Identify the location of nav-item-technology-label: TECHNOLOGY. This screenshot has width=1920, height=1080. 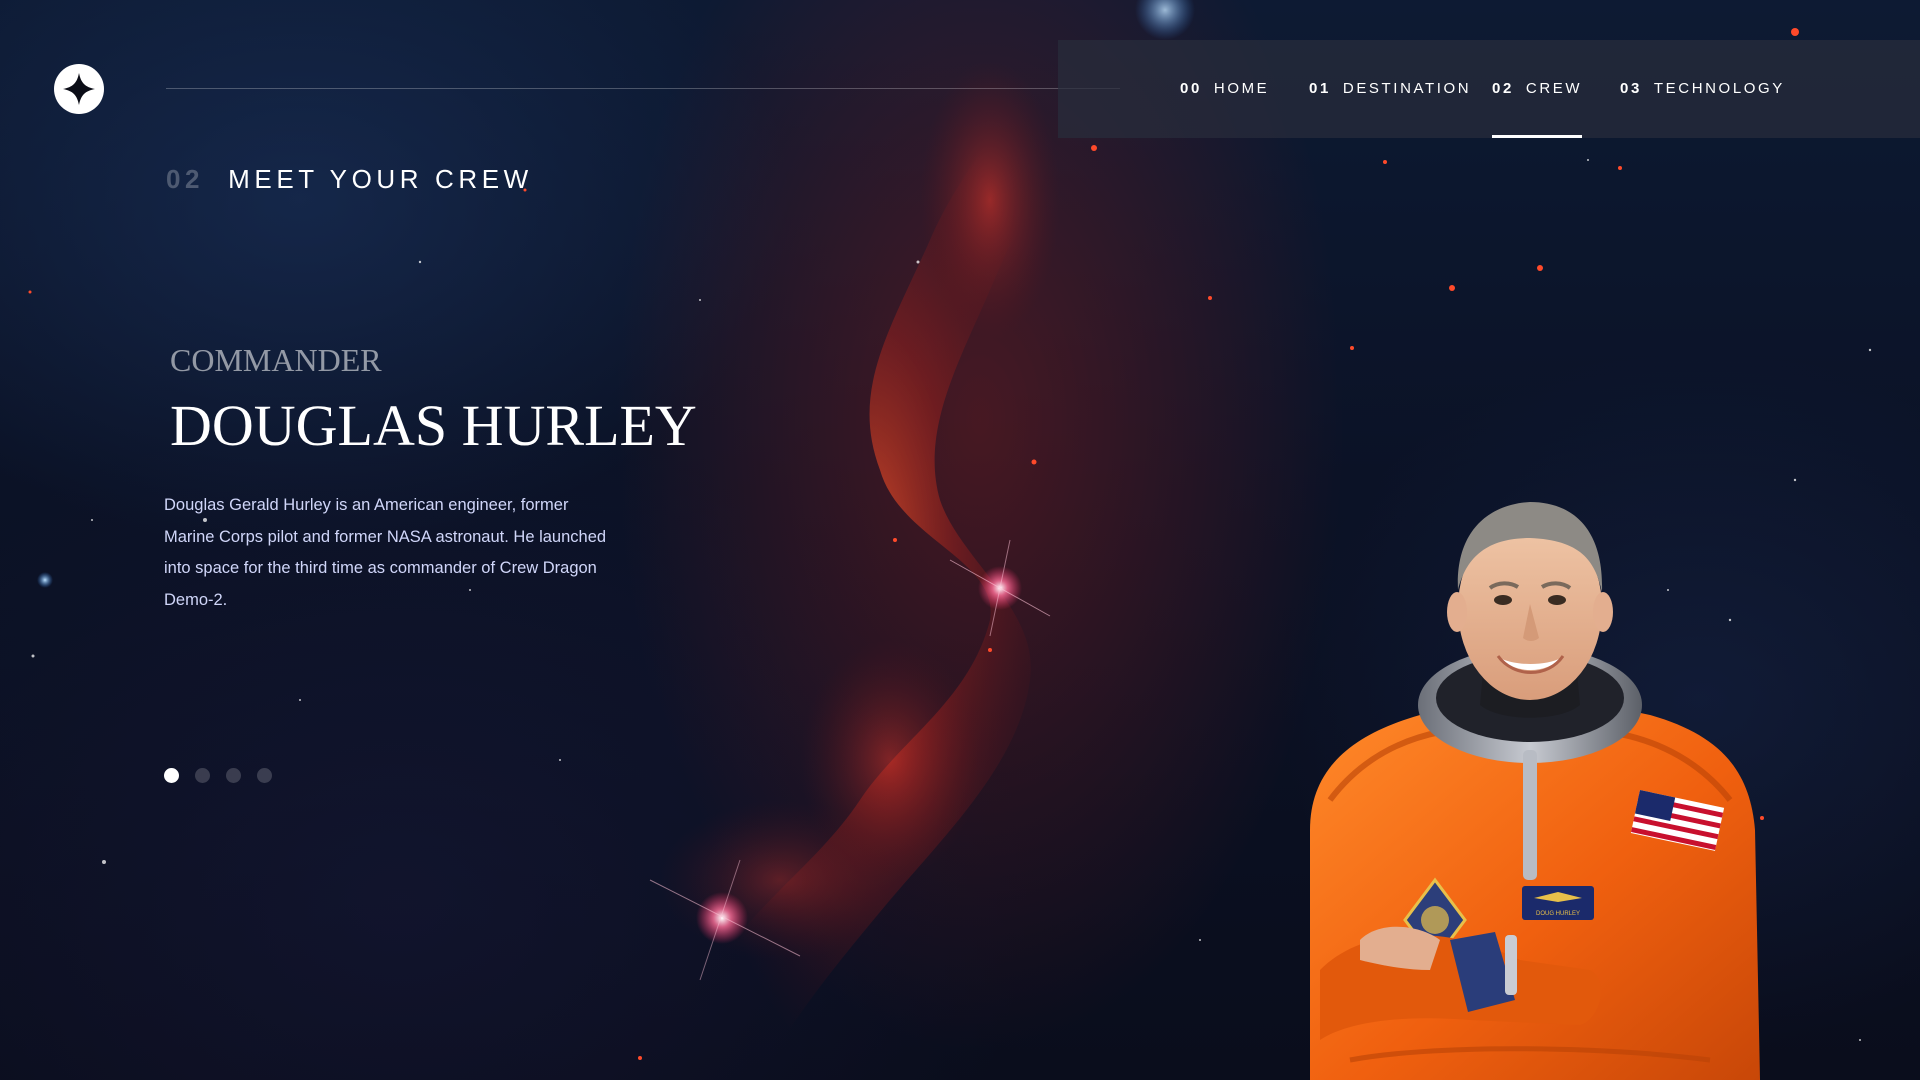
(1719, 88).